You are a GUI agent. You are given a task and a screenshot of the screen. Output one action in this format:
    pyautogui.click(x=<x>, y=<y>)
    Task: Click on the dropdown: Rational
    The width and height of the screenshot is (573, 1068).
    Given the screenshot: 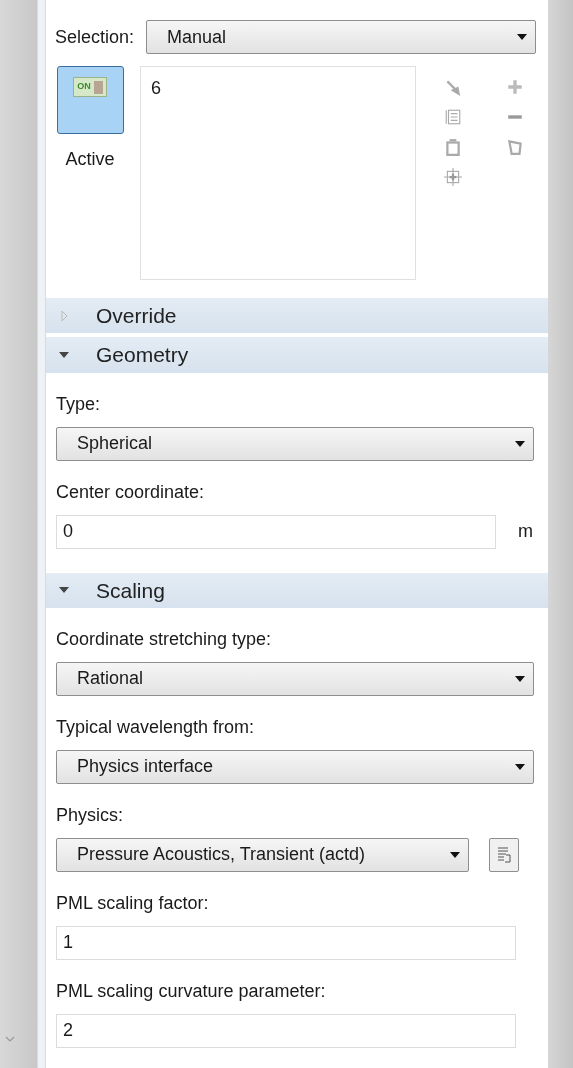 What is the action you would take?
    pyautogui.click(x=295, y=679)
    